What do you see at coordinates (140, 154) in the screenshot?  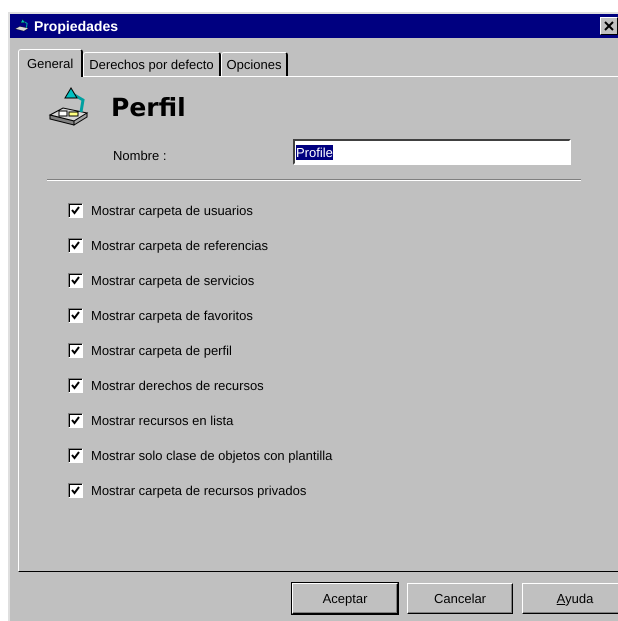 I see `field-label: Nombre :` at bounding box center [140, 154].